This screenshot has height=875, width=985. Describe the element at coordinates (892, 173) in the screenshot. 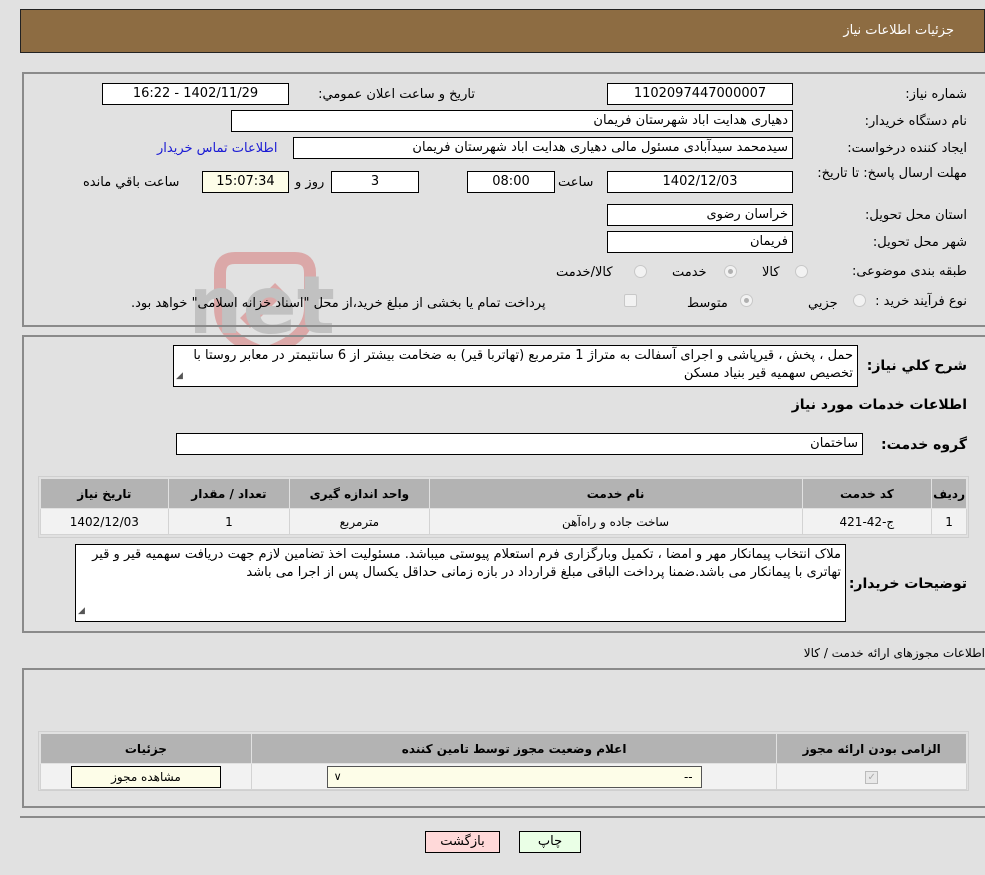

I see `deadline-label: مهلت ارسال پاسخ: تا تاریخ:` at that location.